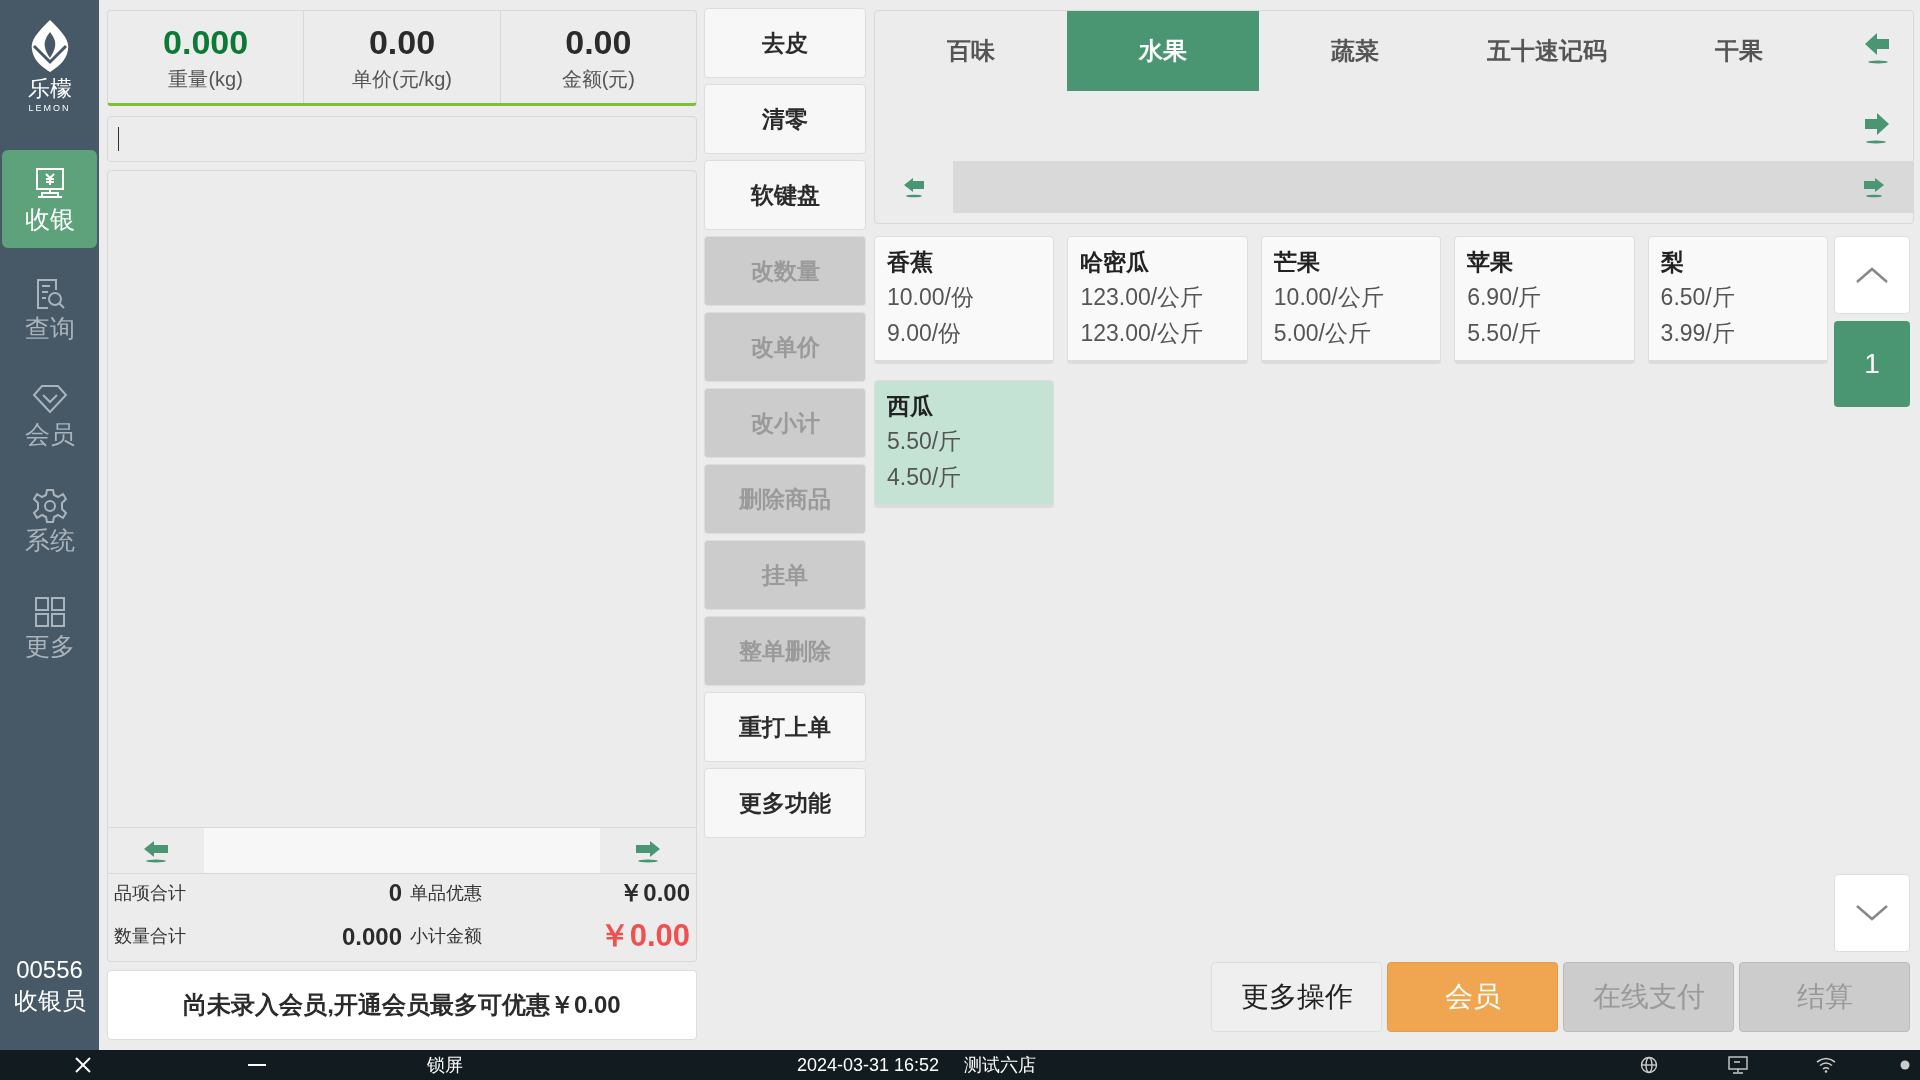  What do you see at coordinates (1547, 51) in the screenshot?
I see `category-tab: 五十速记码` at bounding box center [1547, 51].